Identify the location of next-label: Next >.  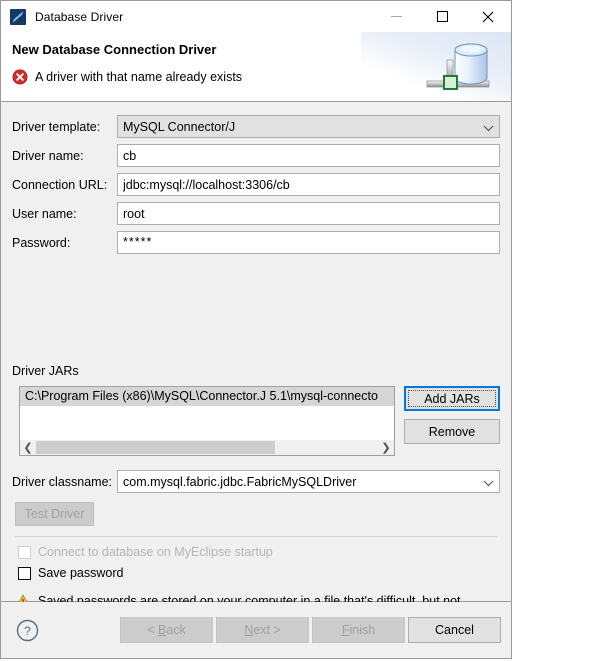
(262, 630).